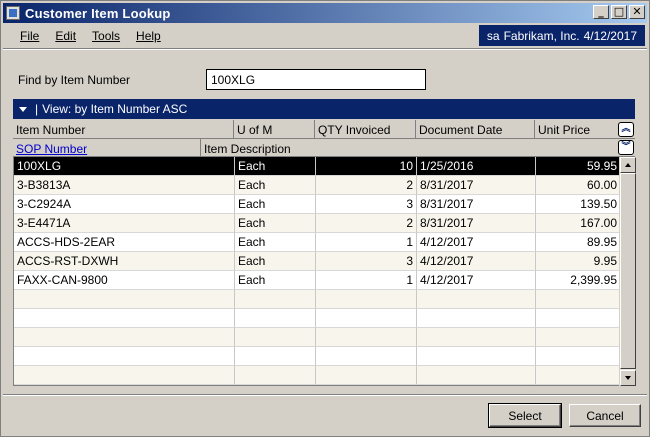  Describe the element at coordinates (325, 13) in the screenshot. I see `title-bar: Customer Item Lookup _ □ ✕` at that location.